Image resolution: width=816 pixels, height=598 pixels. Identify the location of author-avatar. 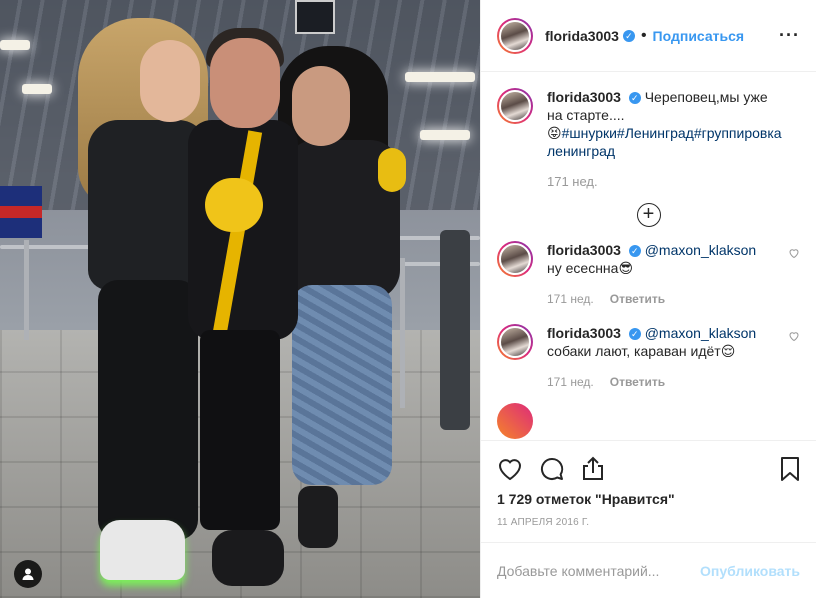
(515, 35).